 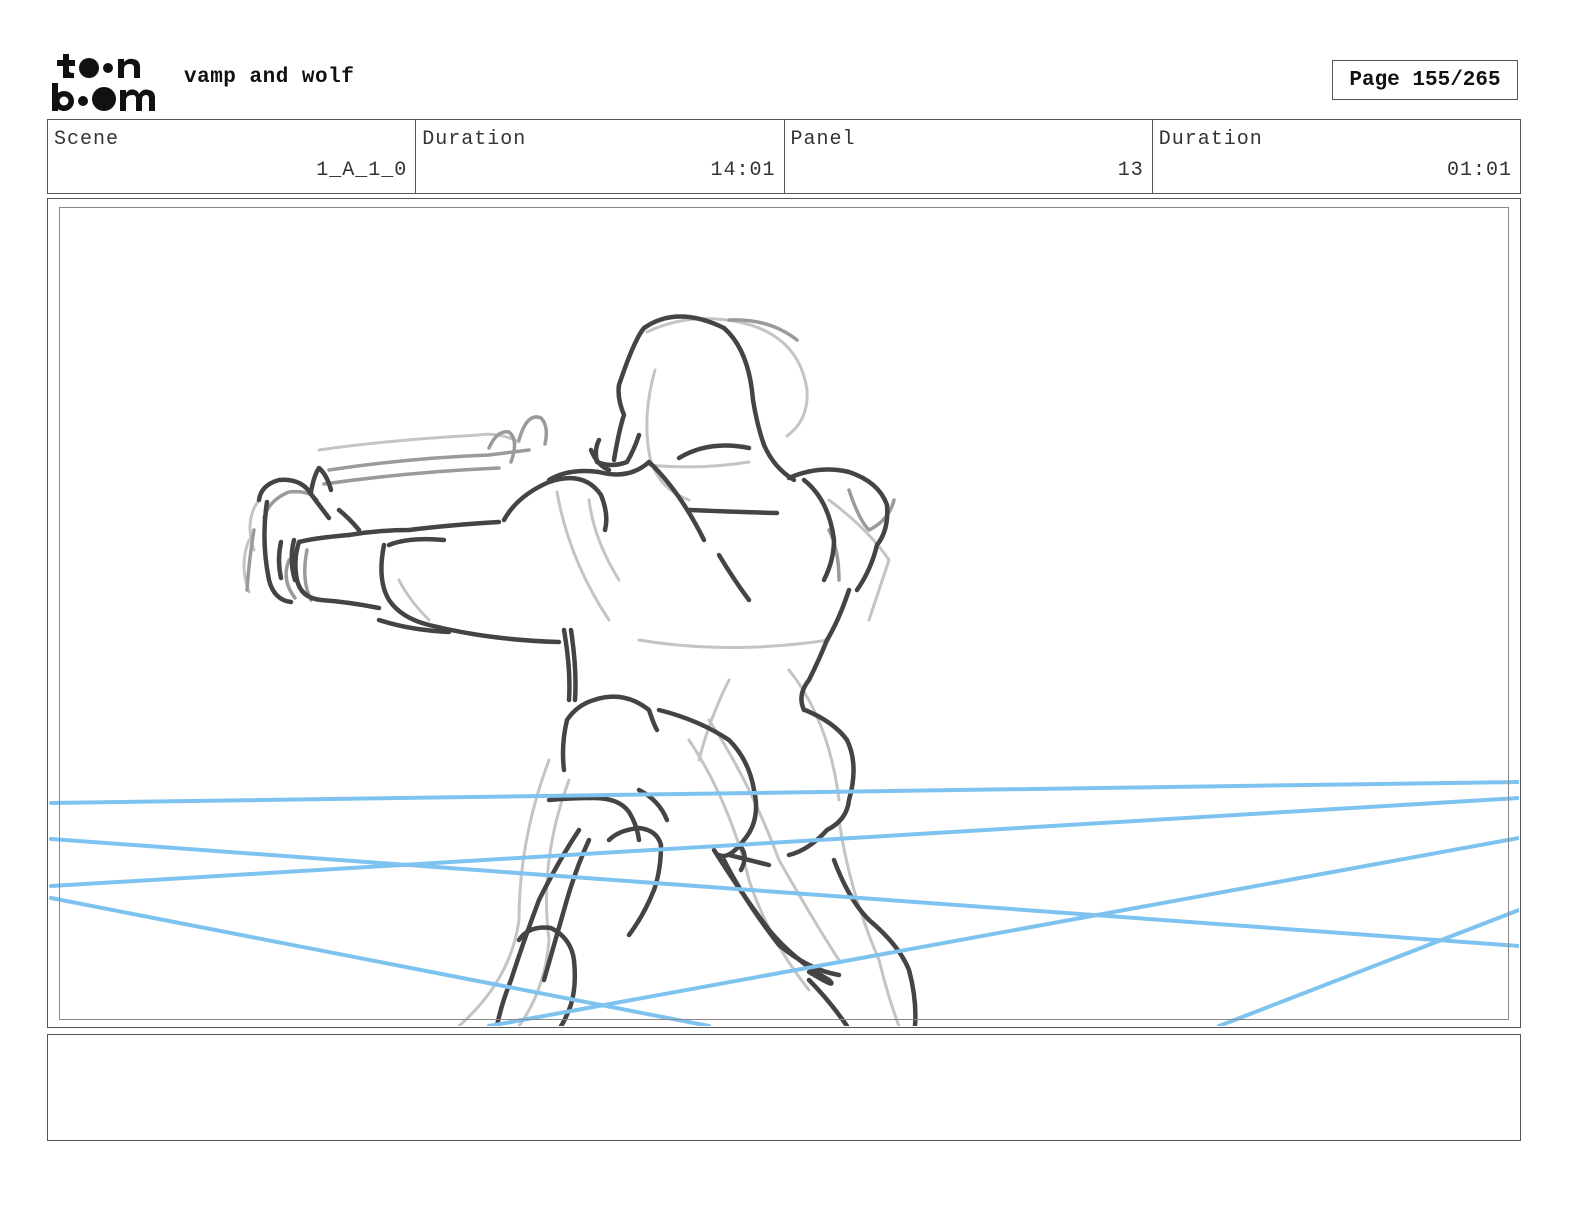 I want to click on scene-duration-value: 14:01, so click(x=743, y=170).